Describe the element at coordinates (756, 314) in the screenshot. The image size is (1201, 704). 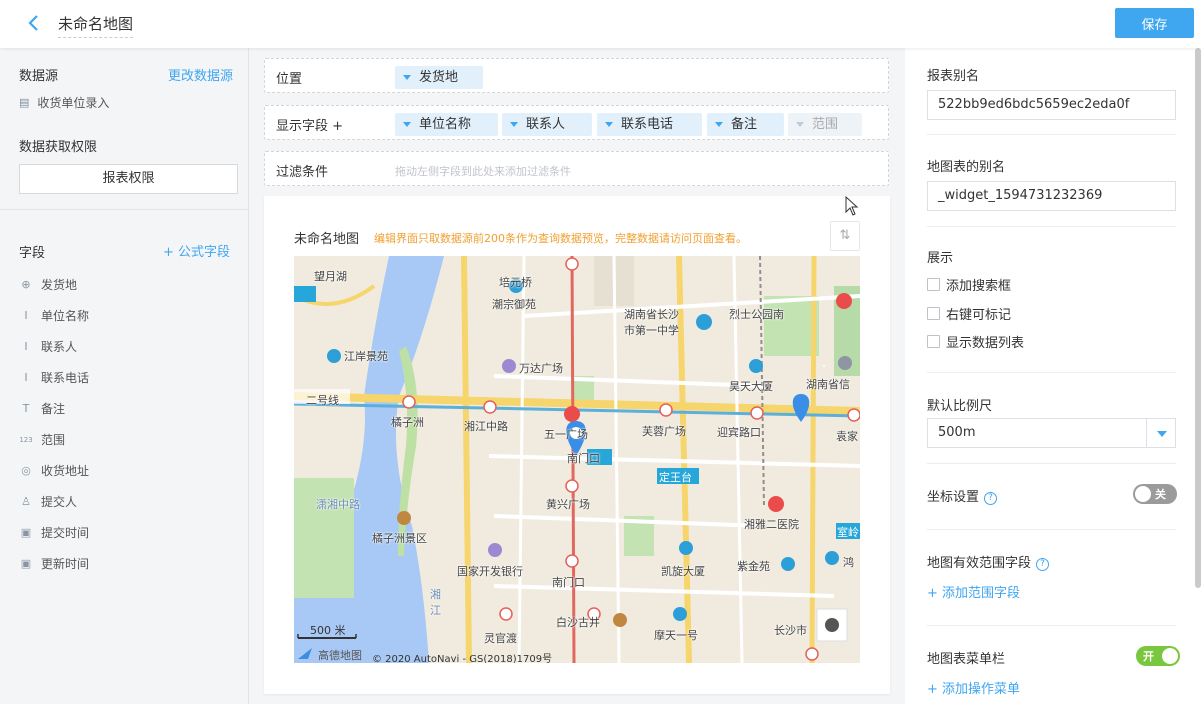
I see `map-label: 烈士公园南` at that location.